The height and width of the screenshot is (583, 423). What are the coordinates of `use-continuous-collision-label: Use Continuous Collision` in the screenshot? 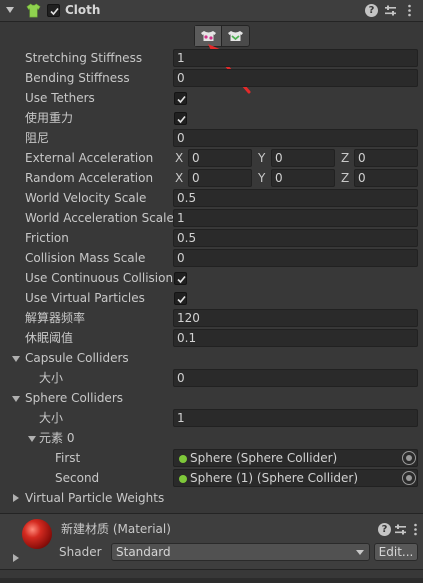 It's located at (99, 278).